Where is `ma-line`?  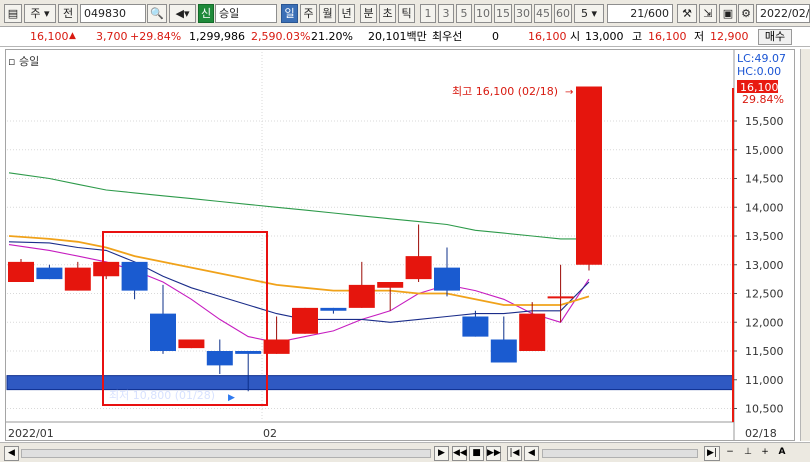
ma-line is located at coordinates (298, 206).